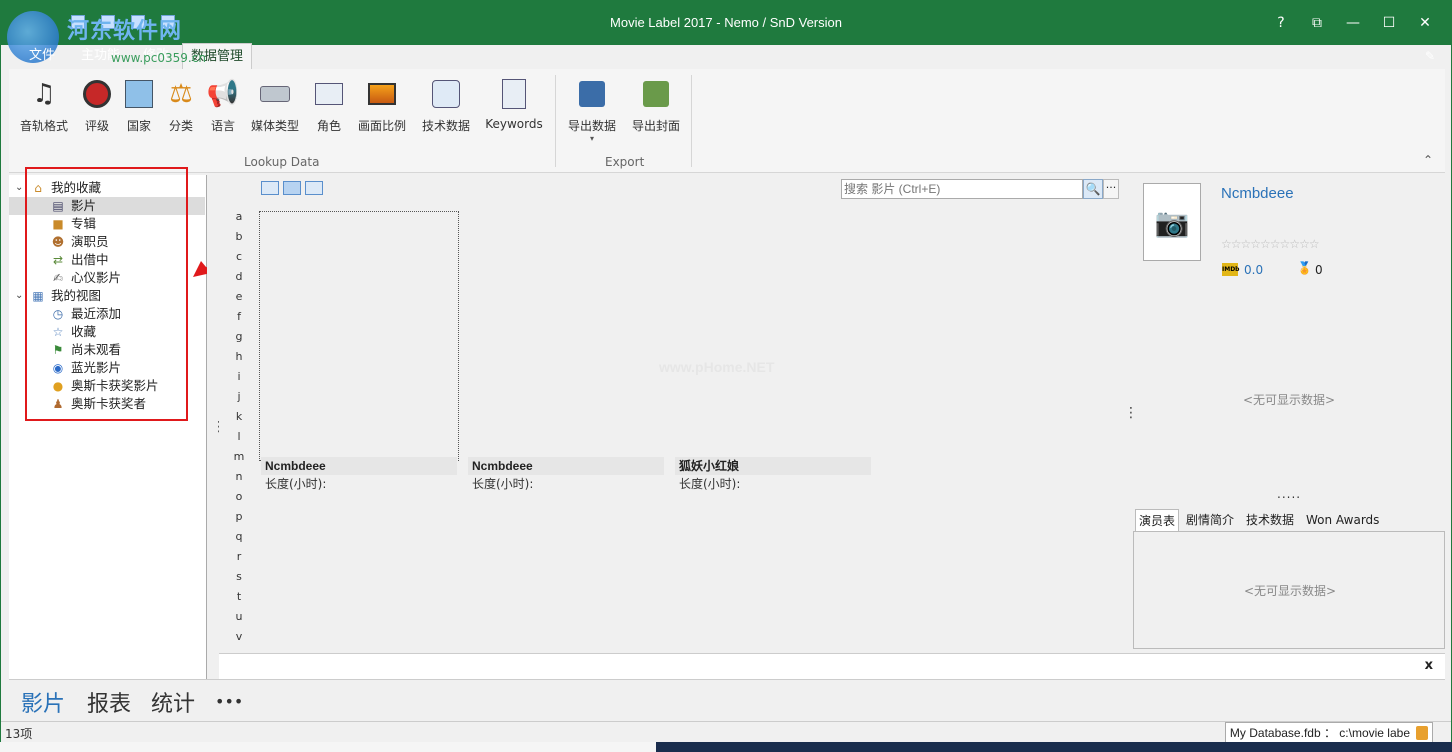 The width and height of the screenshot is (1452, 752). What do you see at coordinates (239, 377) in the screenshot?
I see `alpha-letter: i` at bounding box center [239, 377].